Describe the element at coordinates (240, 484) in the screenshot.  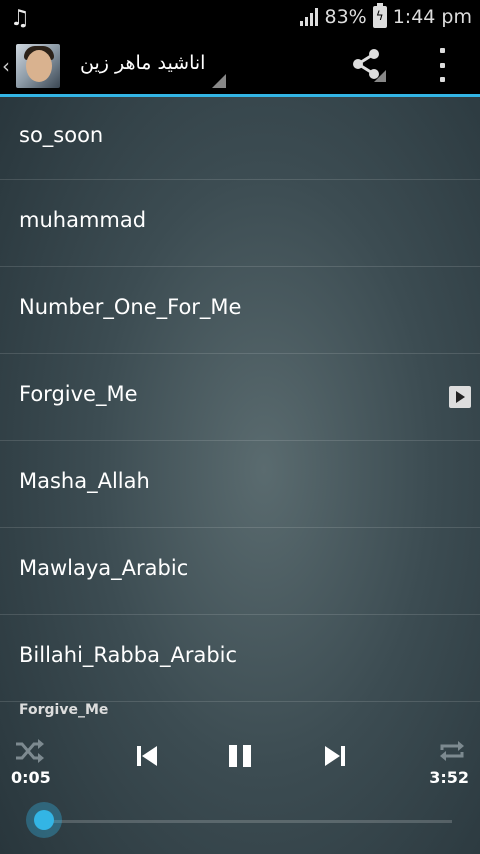
I see `song-row: Masha_Allah` at that location.